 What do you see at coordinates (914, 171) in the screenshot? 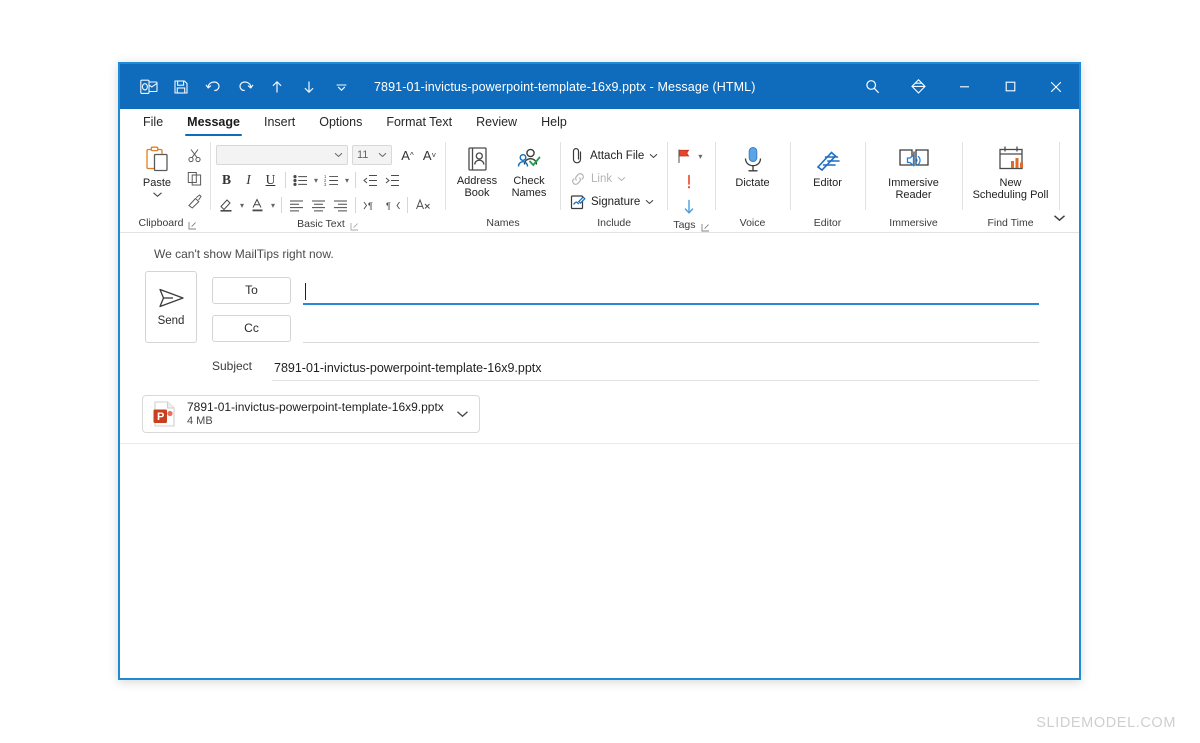
I see `immersive-reader-button: Immersive Reader` at bounding box center [914, 171].